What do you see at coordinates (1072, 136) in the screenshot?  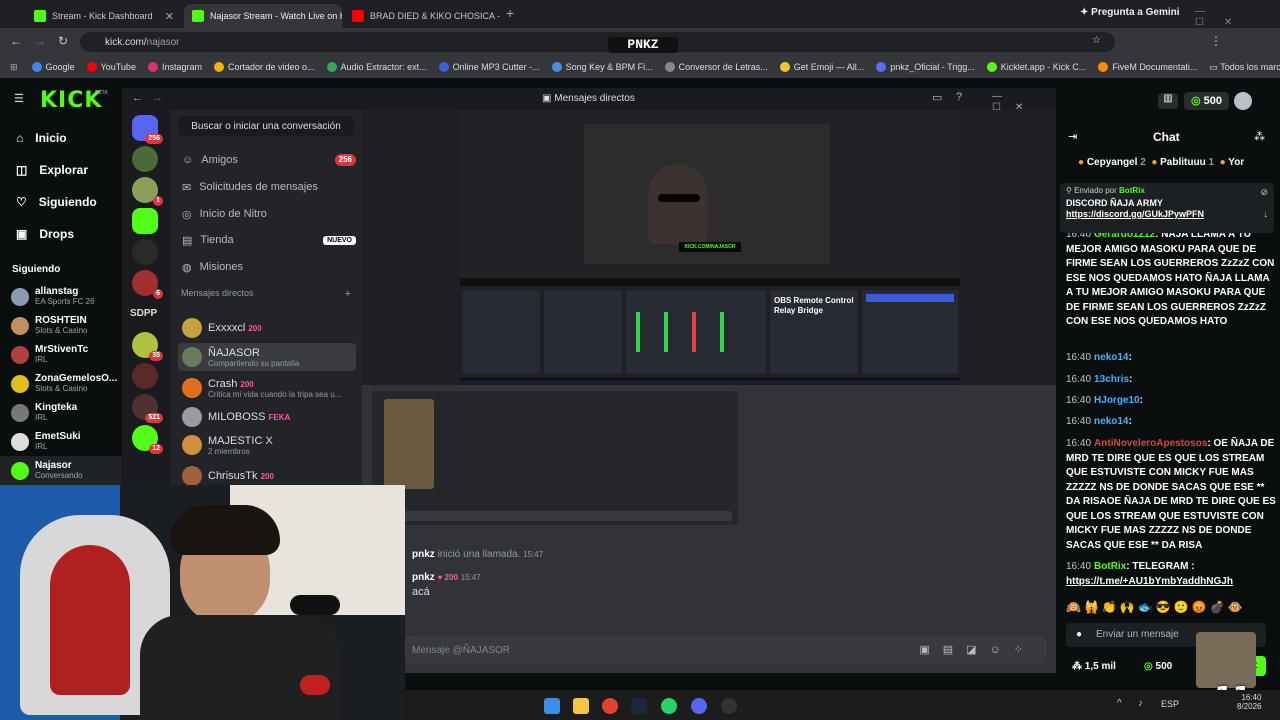 I see `collapse-chat-icon: ⇥` at bounding box center [1072, 136].